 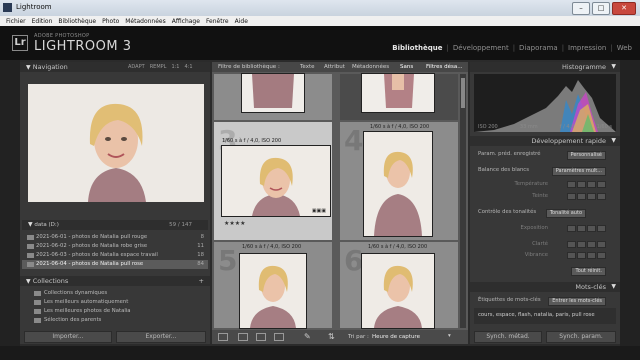 I want to click on module-impression: Impression, so click(x=587, y=48).